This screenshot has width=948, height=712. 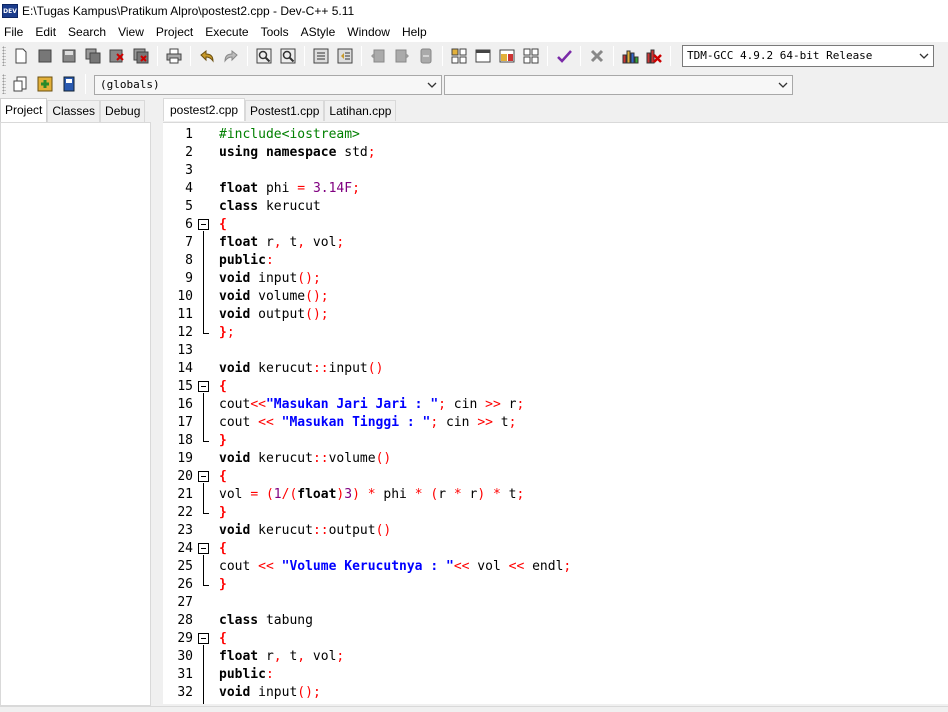 What do you see at coordinates (174, 56) in the screenshot?
I see `print-button` at bounding box center [174, 56].